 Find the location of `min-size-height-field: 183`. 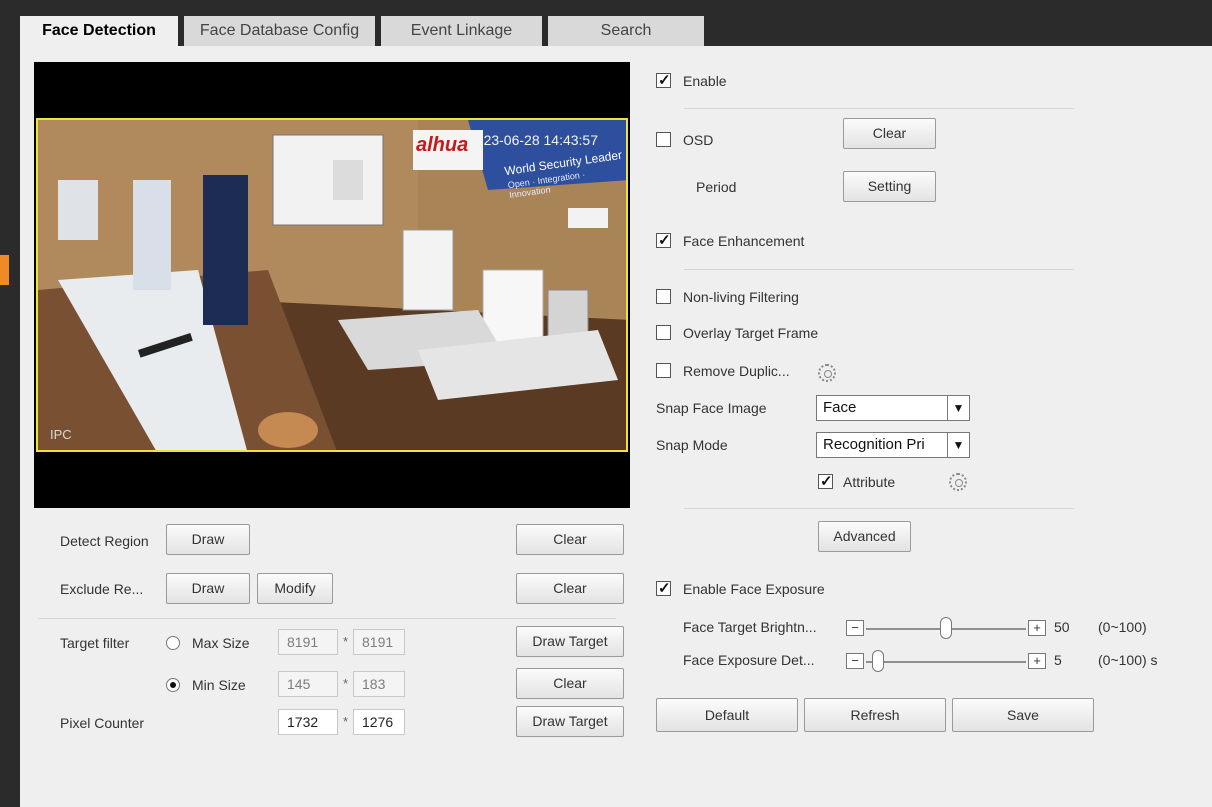

min-size-height-field: 183 is located at coordinates (379, 684).